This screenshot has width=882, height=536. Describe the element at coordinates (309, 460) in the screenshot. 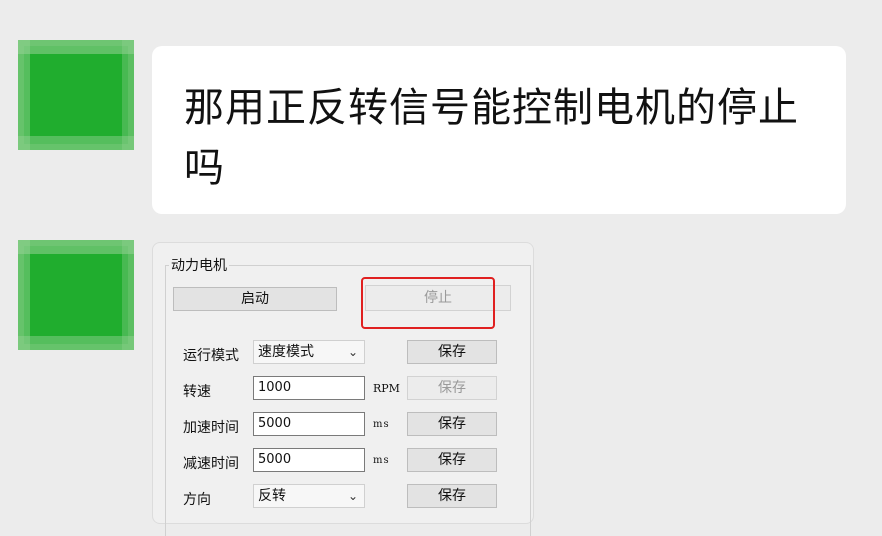

I see `decel-time-input: 5000` at that location.